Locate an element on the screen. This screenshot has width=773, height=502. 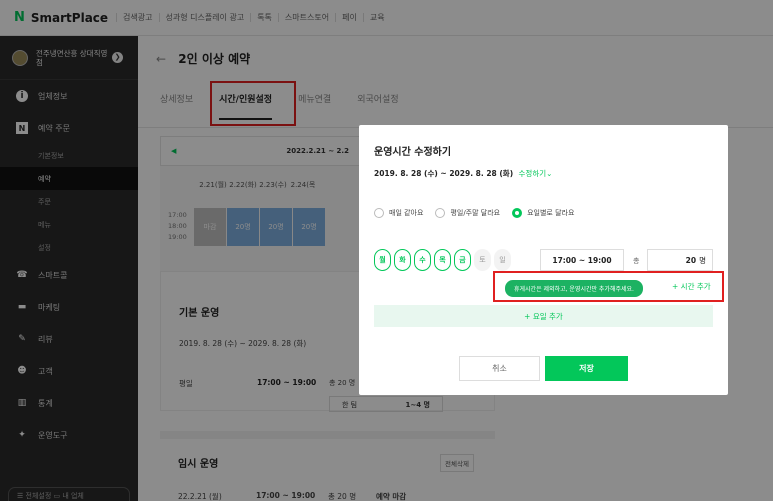
add-time-button: + 시간 추가 is located at coordinates (691, 286).